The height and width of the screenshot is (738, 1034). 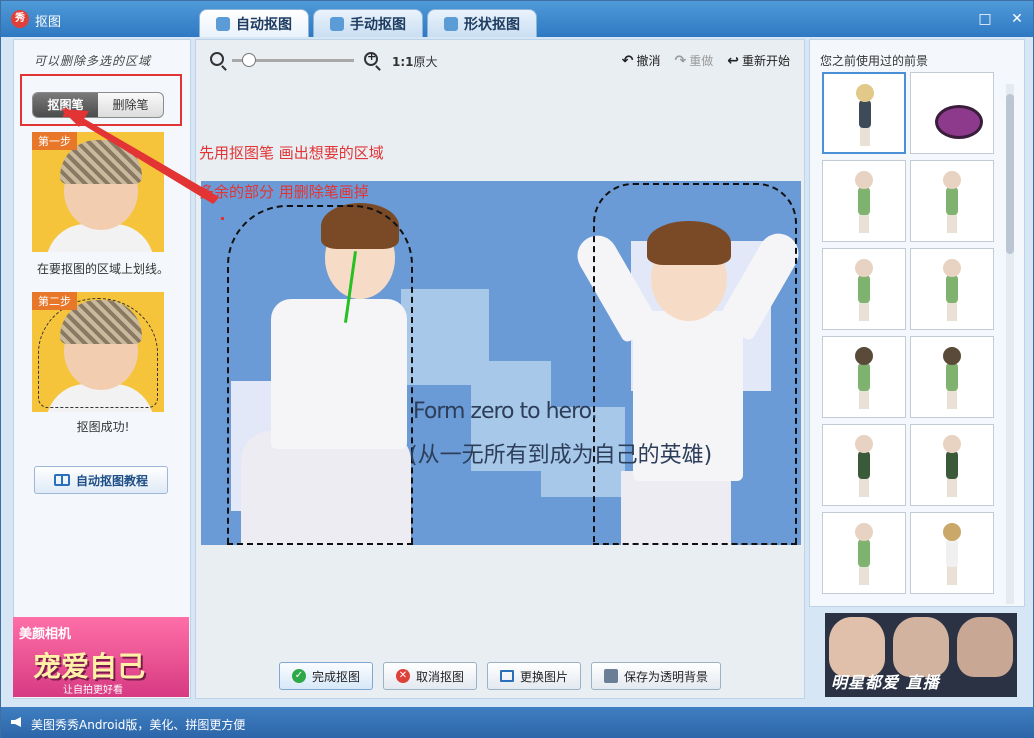 What do you see at coordinates (98, 192) in the screenshot?
I see `step1-example-image: 第一步` at bounding box center [98, 192].